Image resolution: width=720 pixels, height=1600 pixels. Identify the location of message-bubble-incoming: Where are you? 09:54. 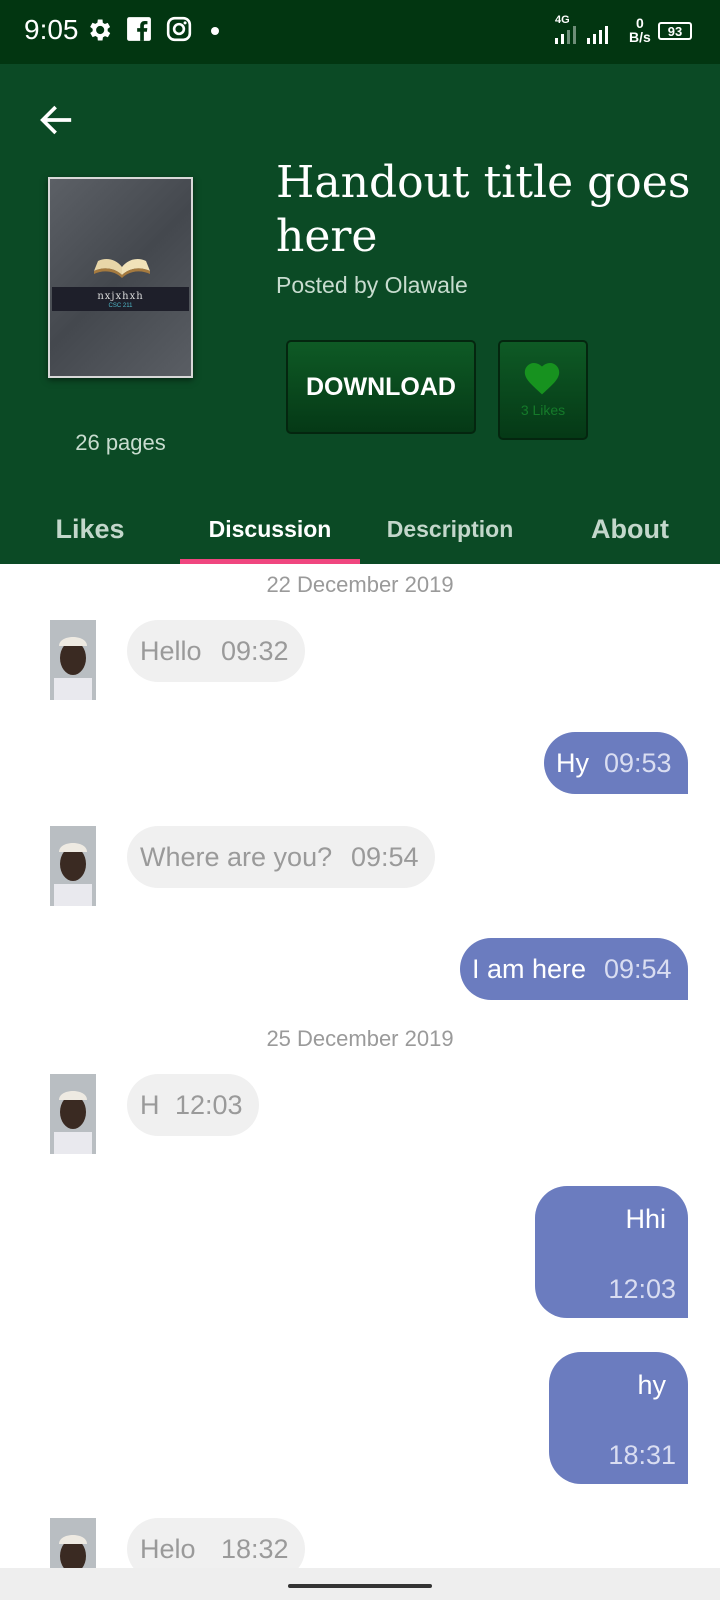
(281, 857).